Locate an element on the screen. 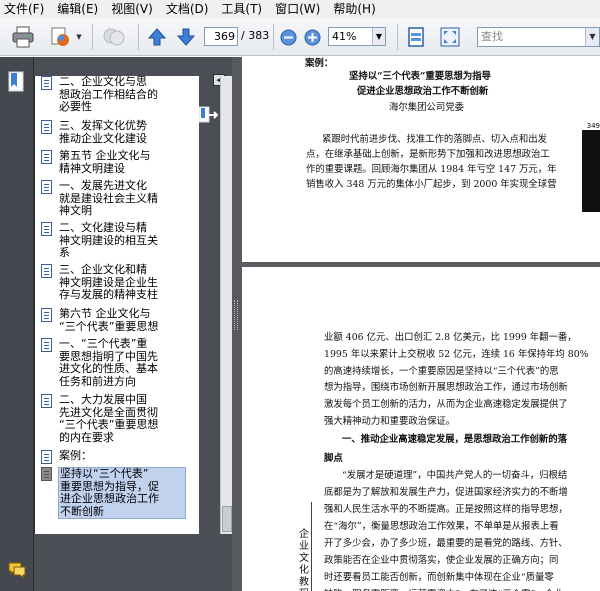 The height and width of the screenshot is (591, 600). text-line: 开了多少会，办了多少班，最重要的是看党的路线、方针、 is located at coordinates (446, 543).